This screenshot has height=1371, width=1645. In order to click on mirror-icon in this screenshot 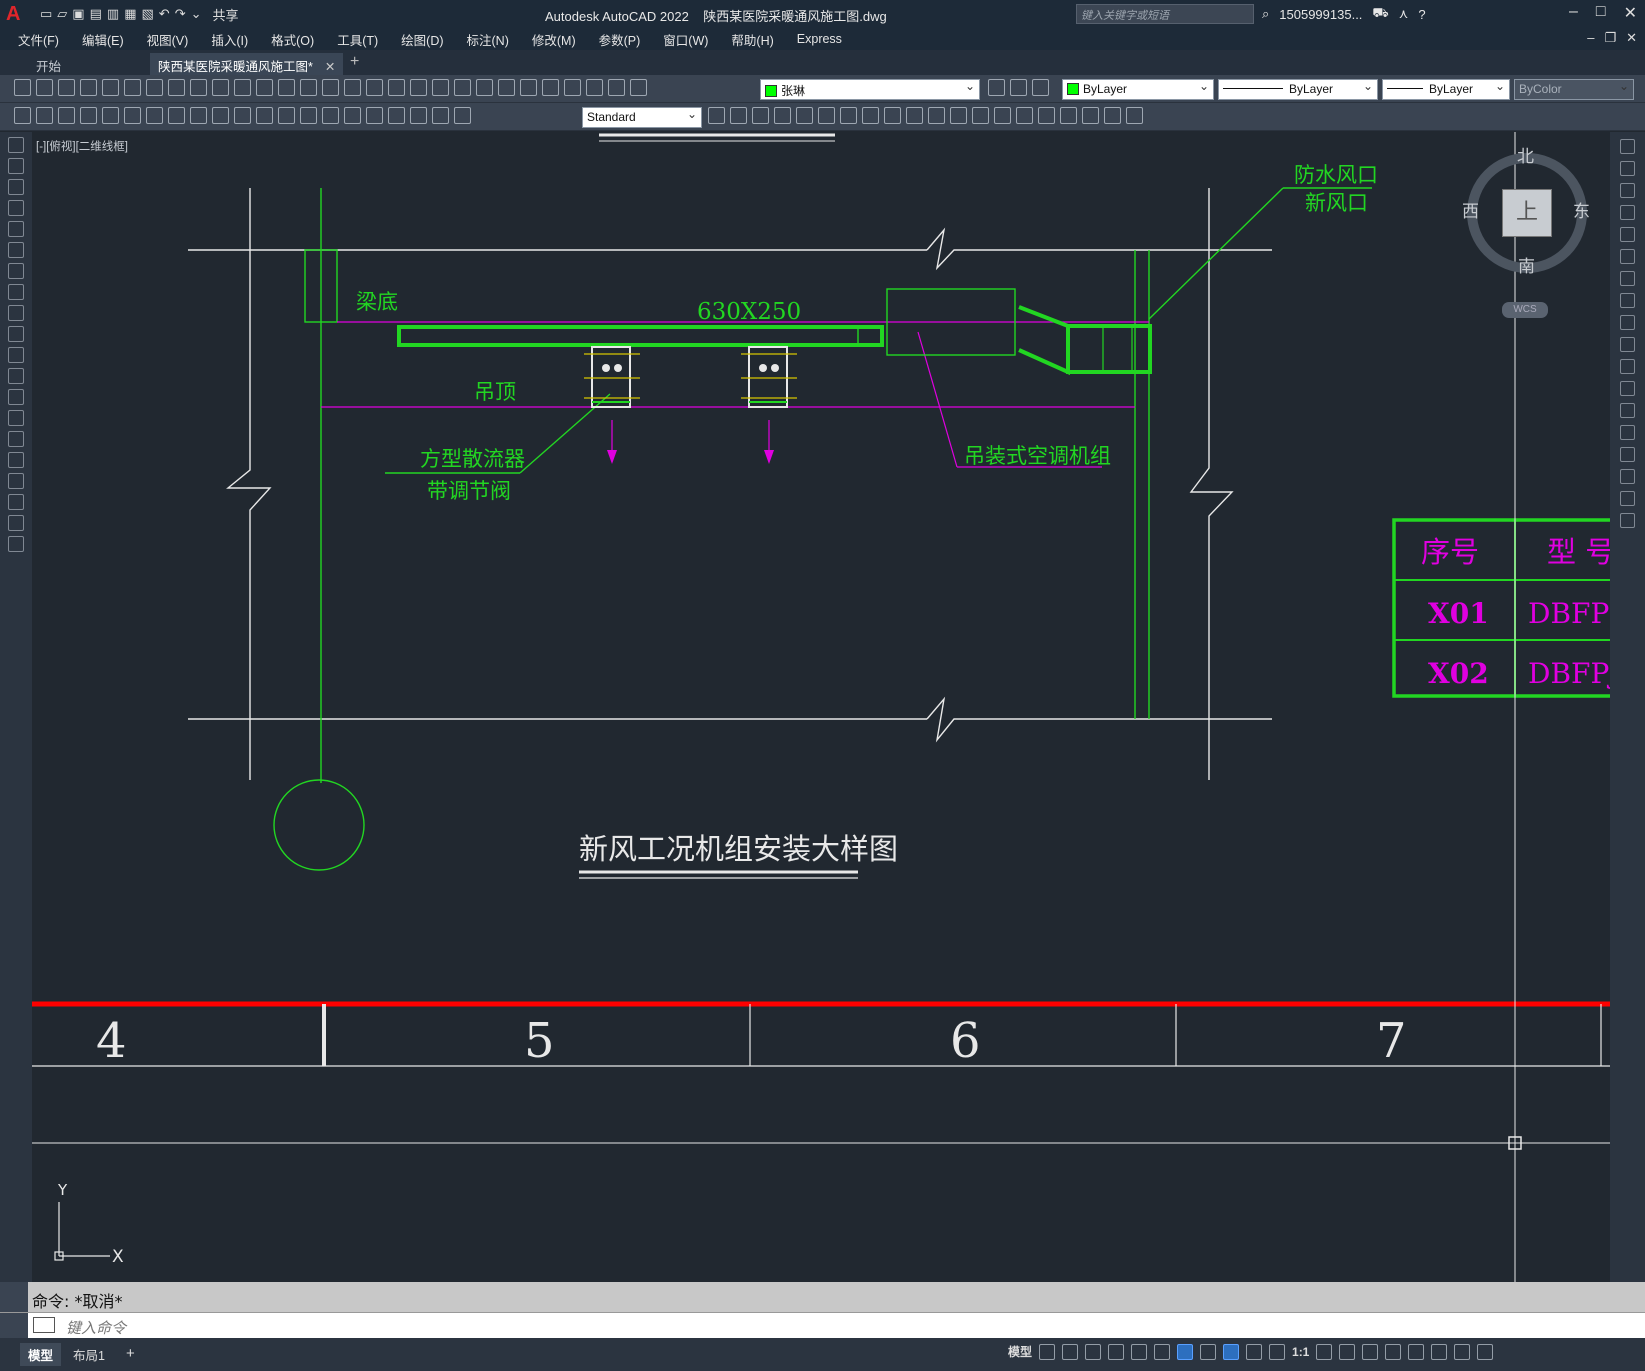, I will do `click(1627, 190)`.